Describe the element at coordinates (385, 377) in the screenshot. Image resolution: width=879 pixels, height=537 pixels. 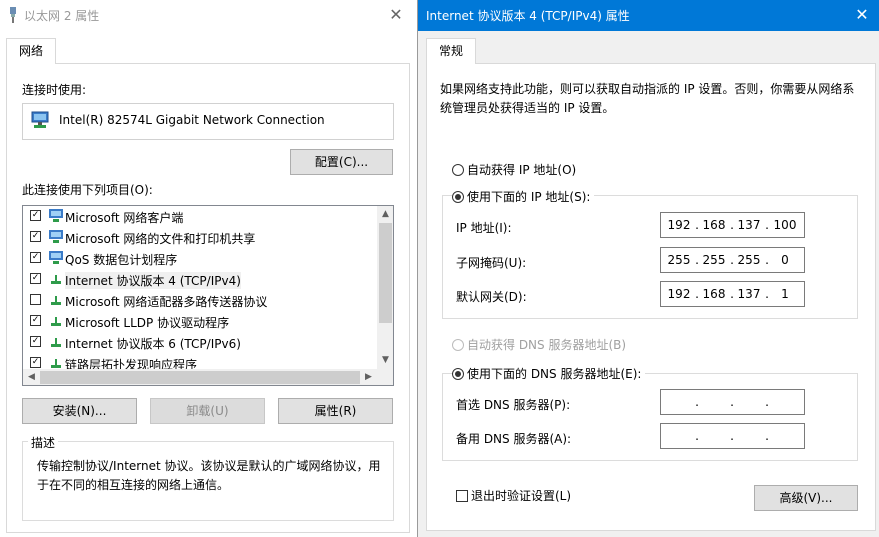
I see `scroll-corner` at that location.